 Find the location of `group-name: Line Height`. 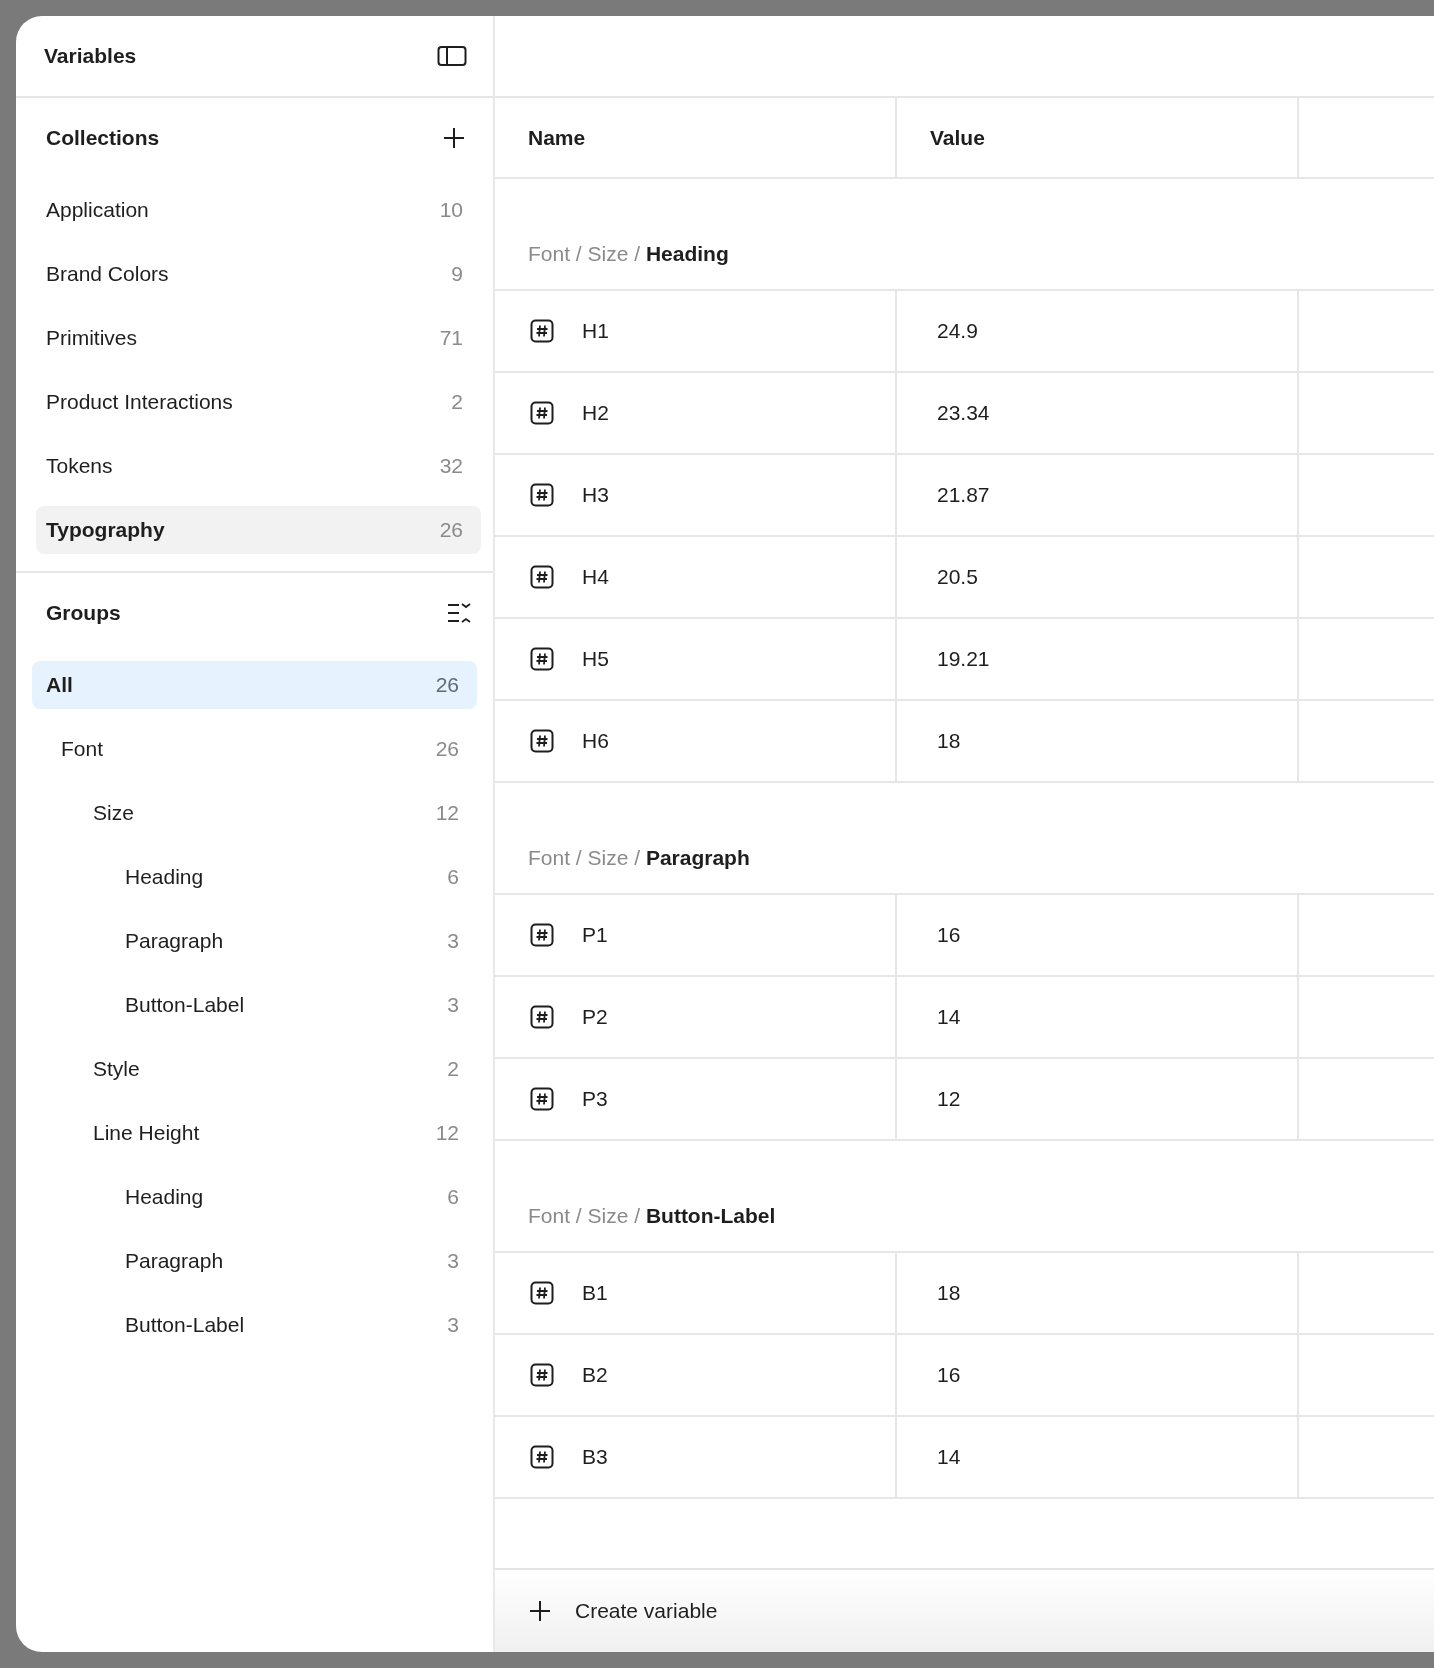

group-name: Line Height is located at coordinates (146, 1133).